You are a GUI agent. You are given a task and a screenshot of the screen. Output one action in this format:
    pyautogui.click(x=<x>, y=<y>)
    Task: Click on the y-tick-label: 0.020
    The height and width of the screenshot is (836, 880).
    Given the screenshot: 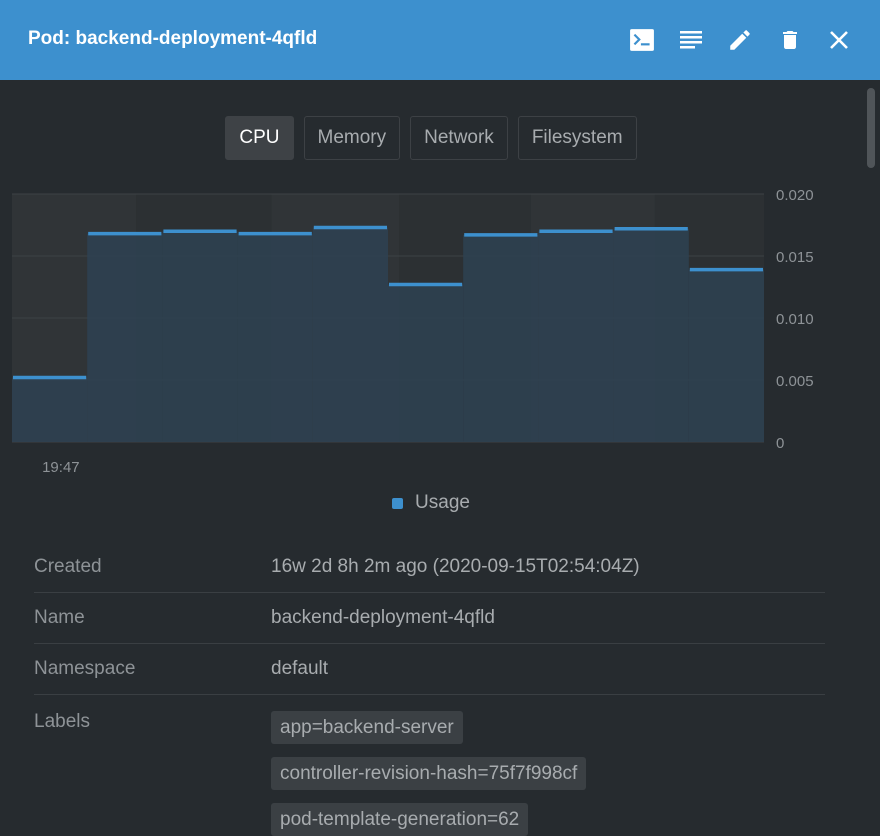 What is the action you would take?
    pyautogui.click(x=795, y=195)
    